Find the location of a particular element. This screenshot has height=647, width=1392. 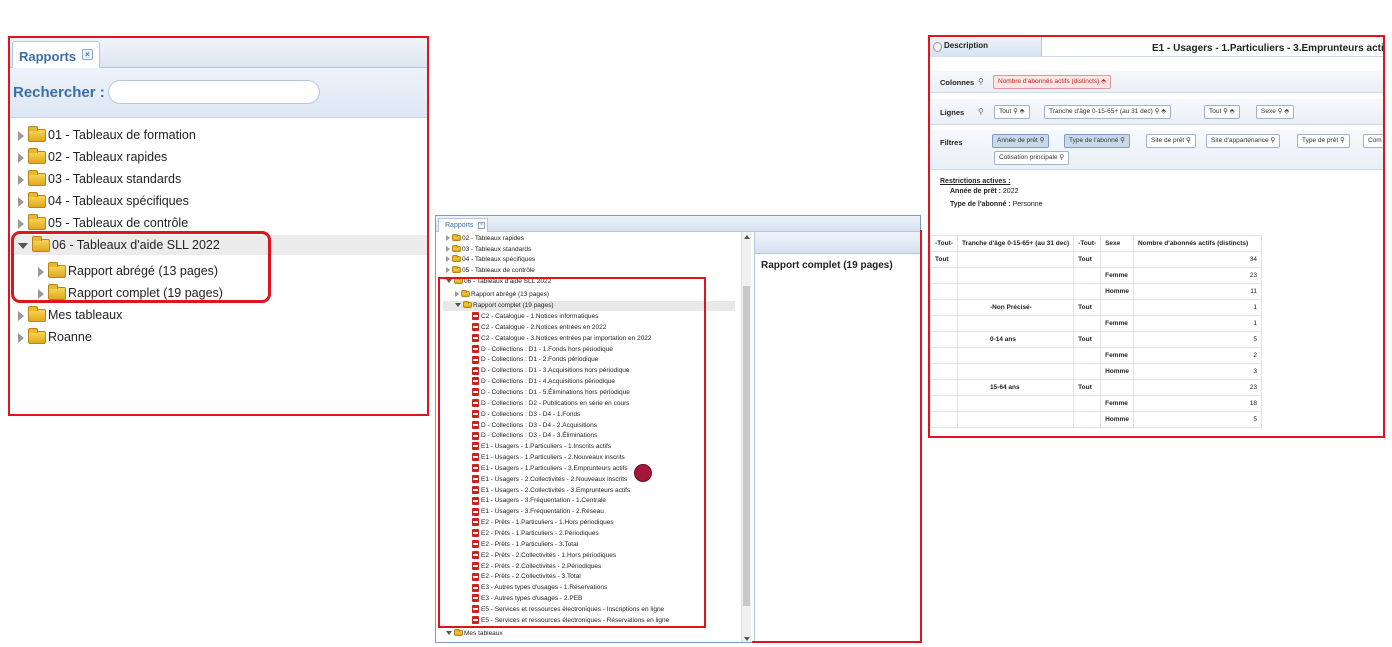

pill-filtres-6: Cotisation principale ⚲ is located at coordinates (1032, 158).